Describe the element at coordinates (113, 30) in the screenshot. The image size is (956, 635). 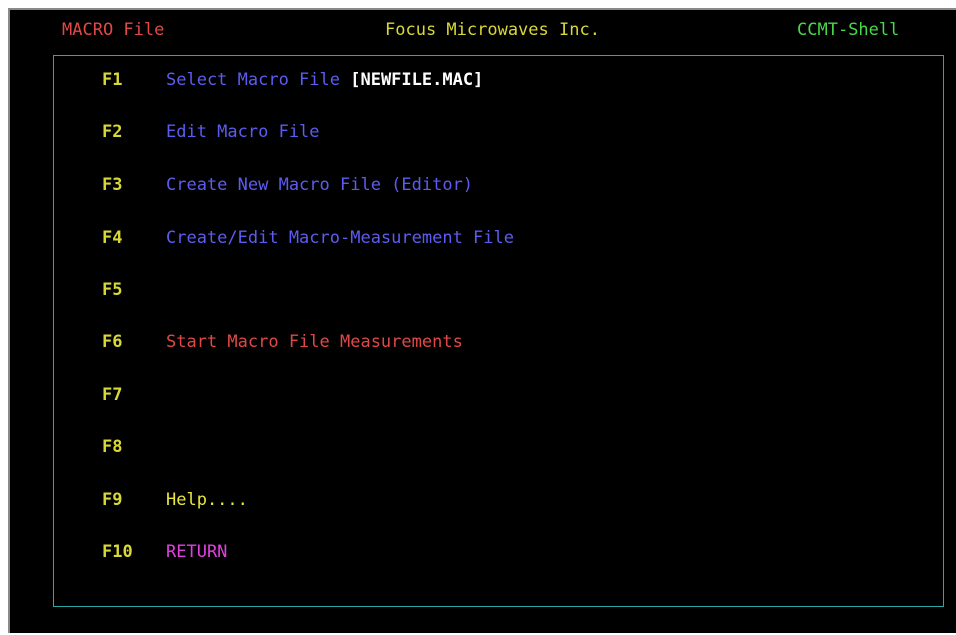
I see `header-left-title: MACRO File` at that location.